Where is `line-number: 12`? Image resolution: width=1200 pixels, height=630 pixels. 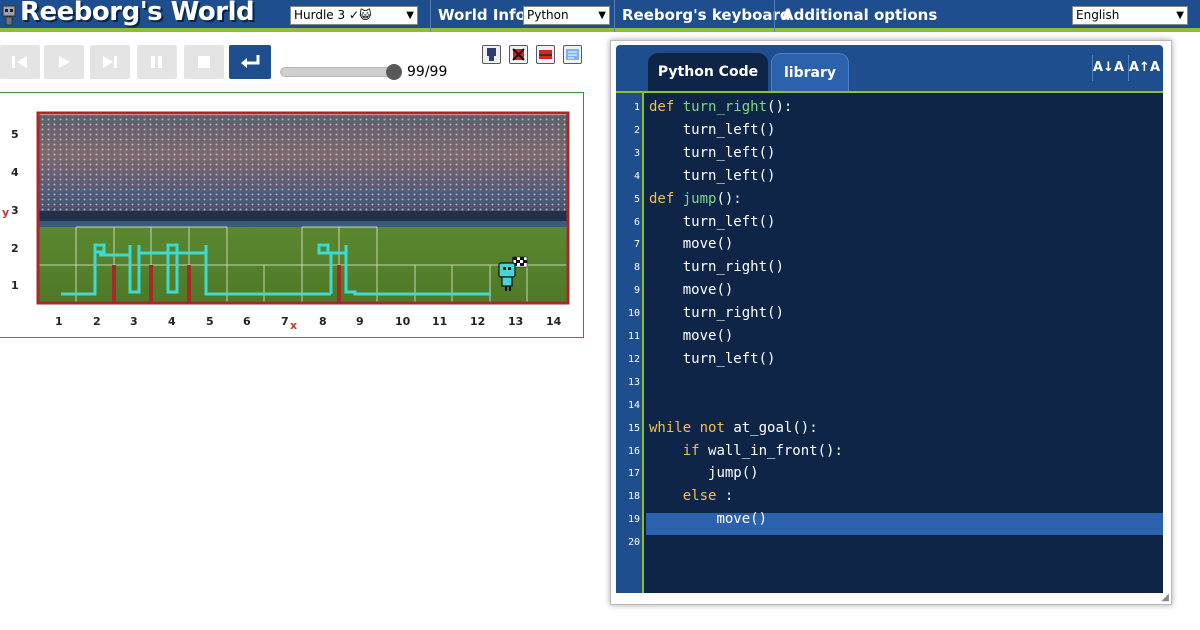 line-number: 12 is located at coordinates (633, 359).